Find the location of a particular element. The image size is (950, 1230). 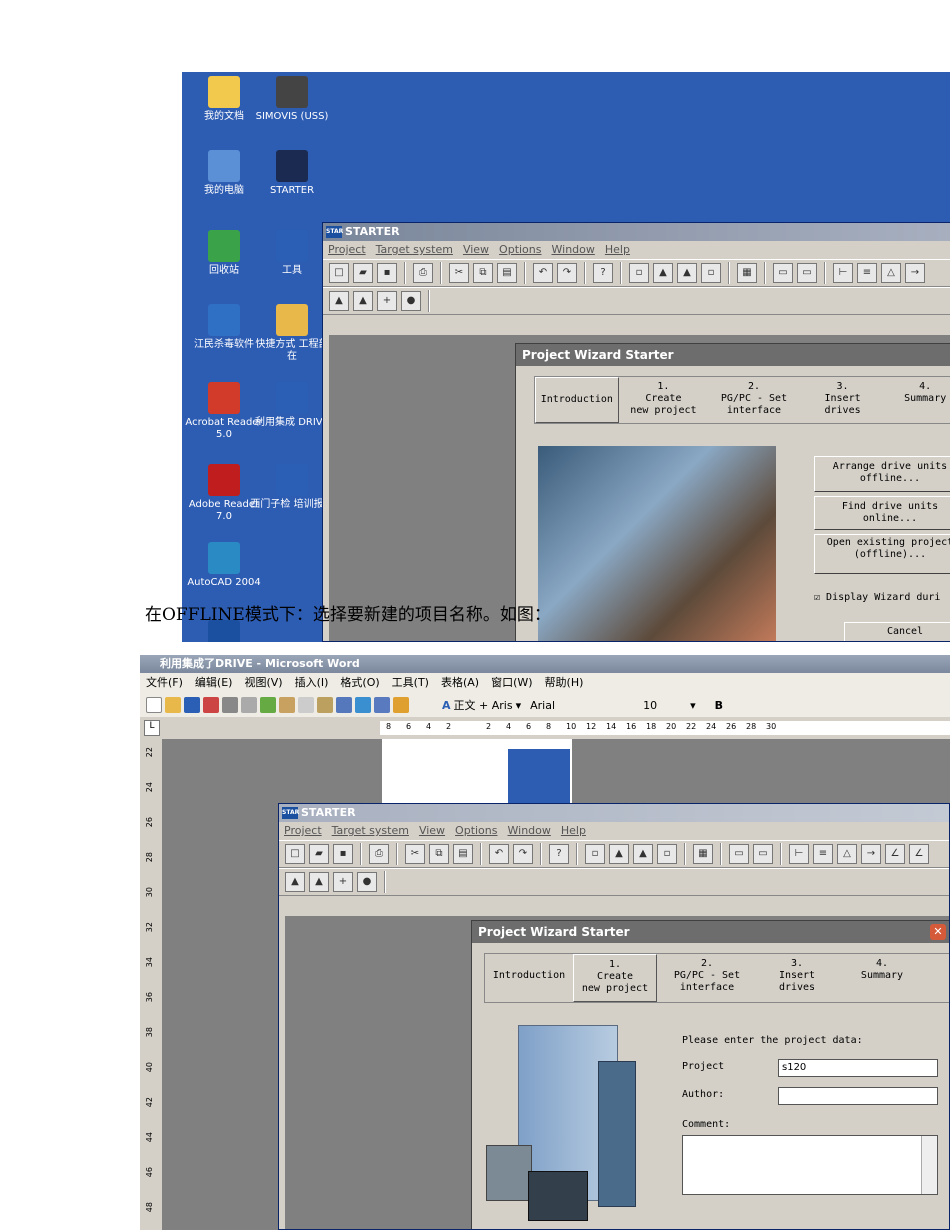

word-menu-item: 插入(I) is located at coordinates (312, 682).